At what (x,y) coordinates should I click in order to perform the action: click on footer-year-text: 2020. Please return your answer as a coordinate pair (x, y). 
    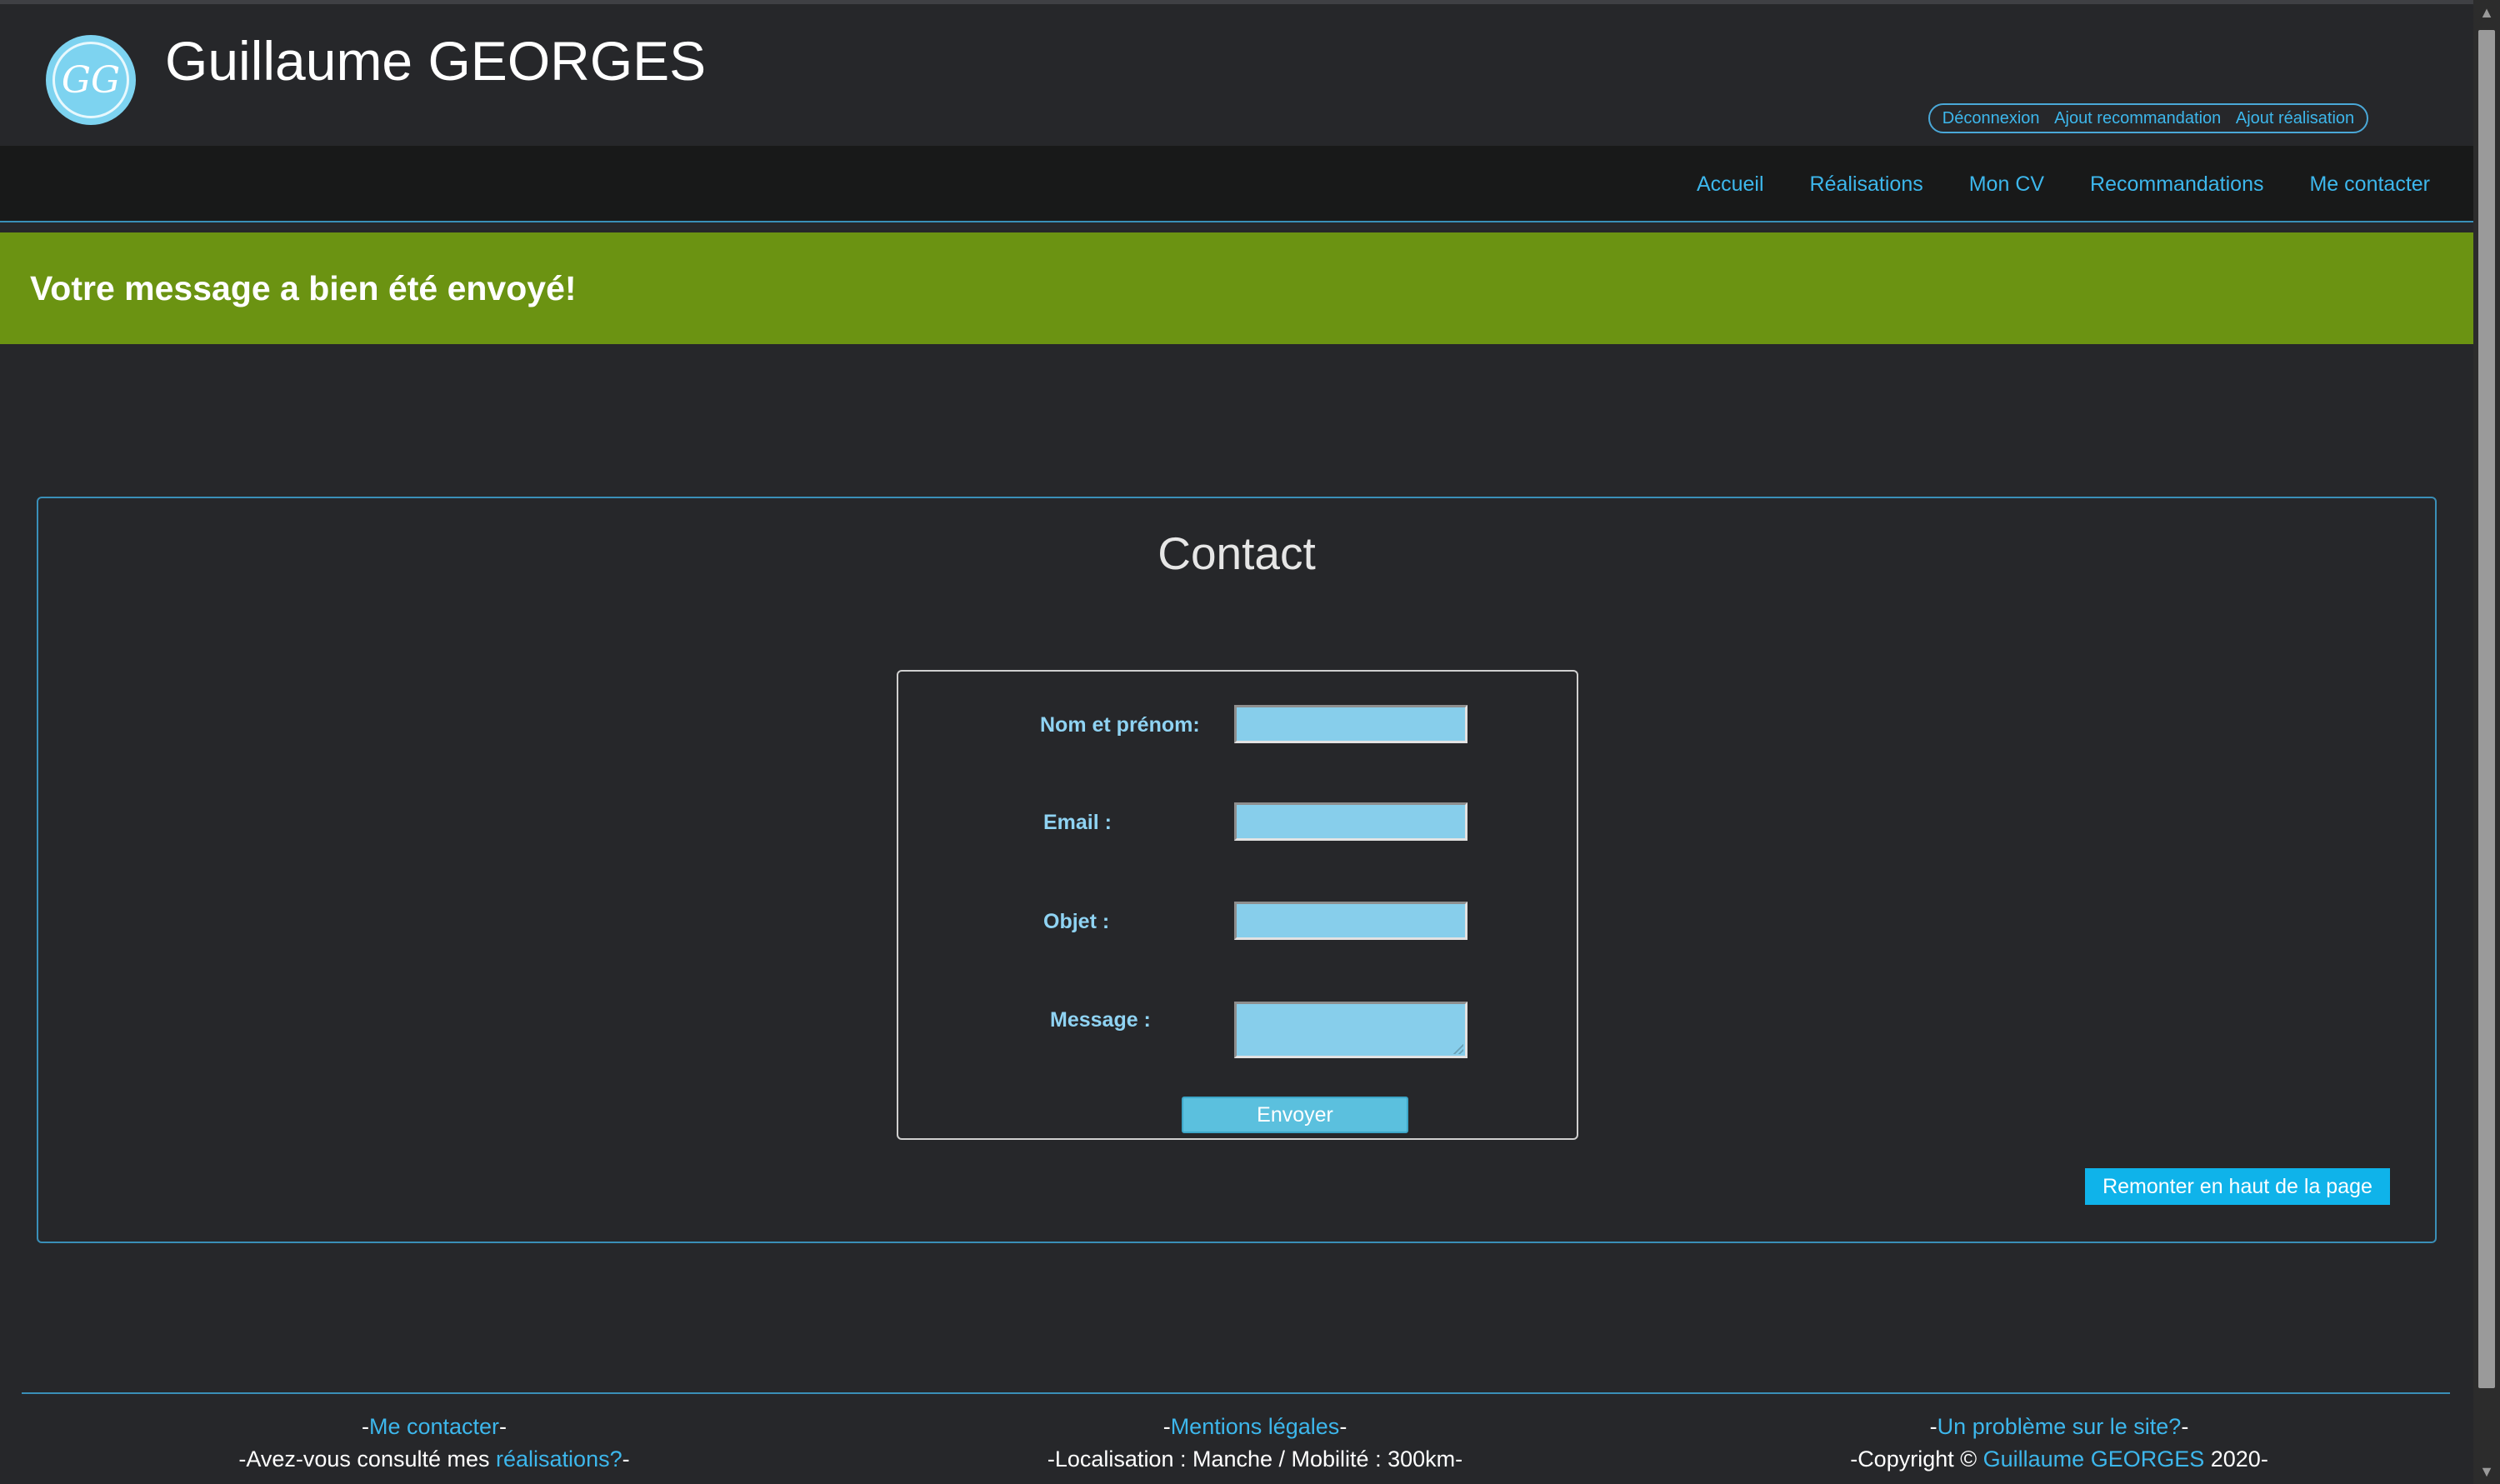
    Looking at the image, I should click on (2232, 1459).